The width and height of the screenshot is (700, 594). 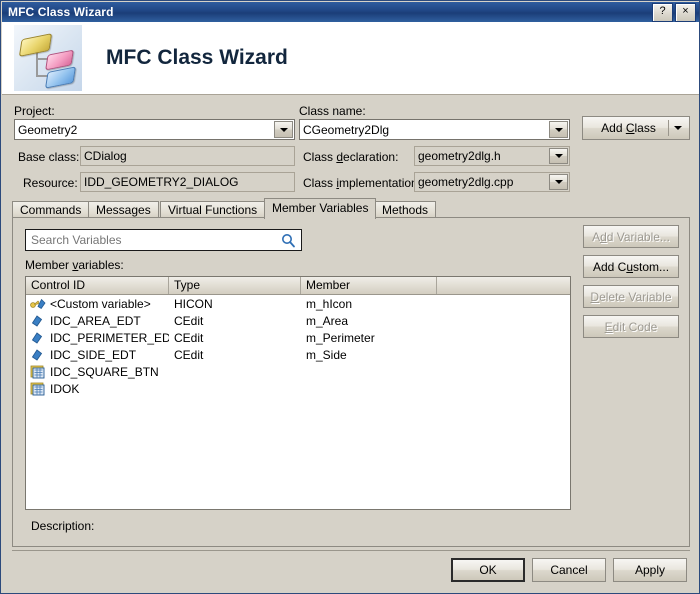 I want to click on class-declaration-combo: geometry2dlg.h, so click(x=492, y=156).